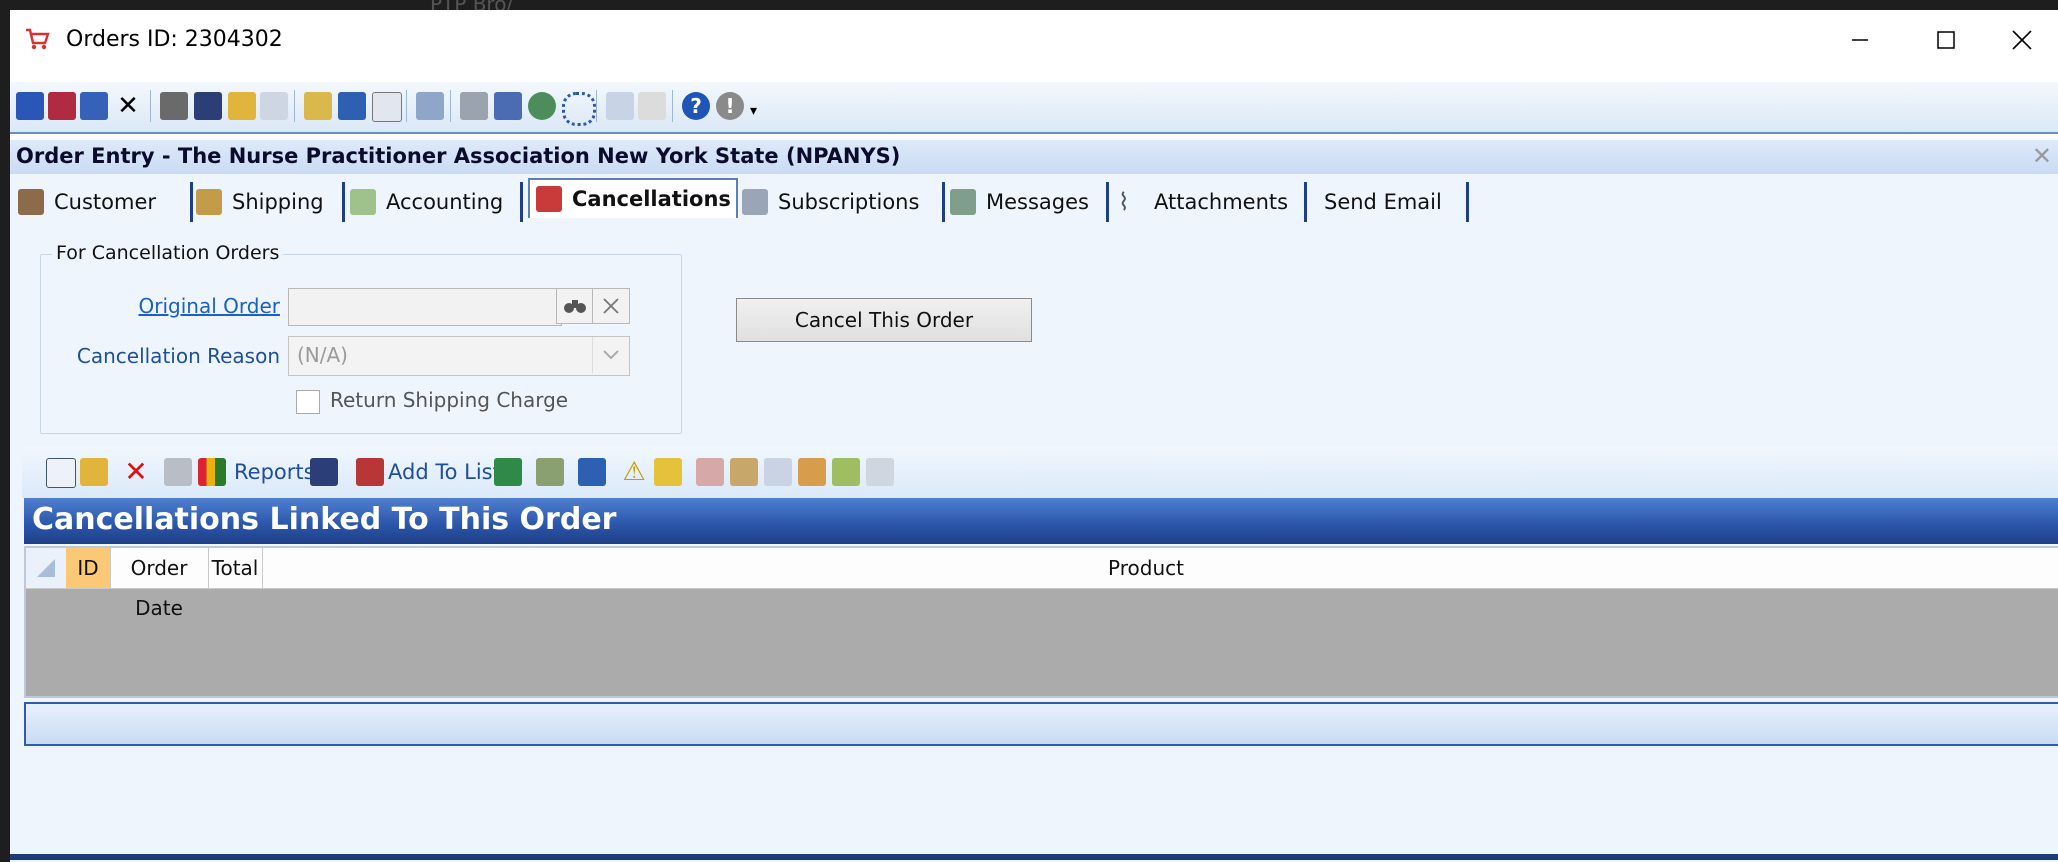 The width and height of the screenshot is (2058, 862). Describe the element at coordinates (444, 472) in the screenshot. I see `add-to-list-button: Add To List` at that location.